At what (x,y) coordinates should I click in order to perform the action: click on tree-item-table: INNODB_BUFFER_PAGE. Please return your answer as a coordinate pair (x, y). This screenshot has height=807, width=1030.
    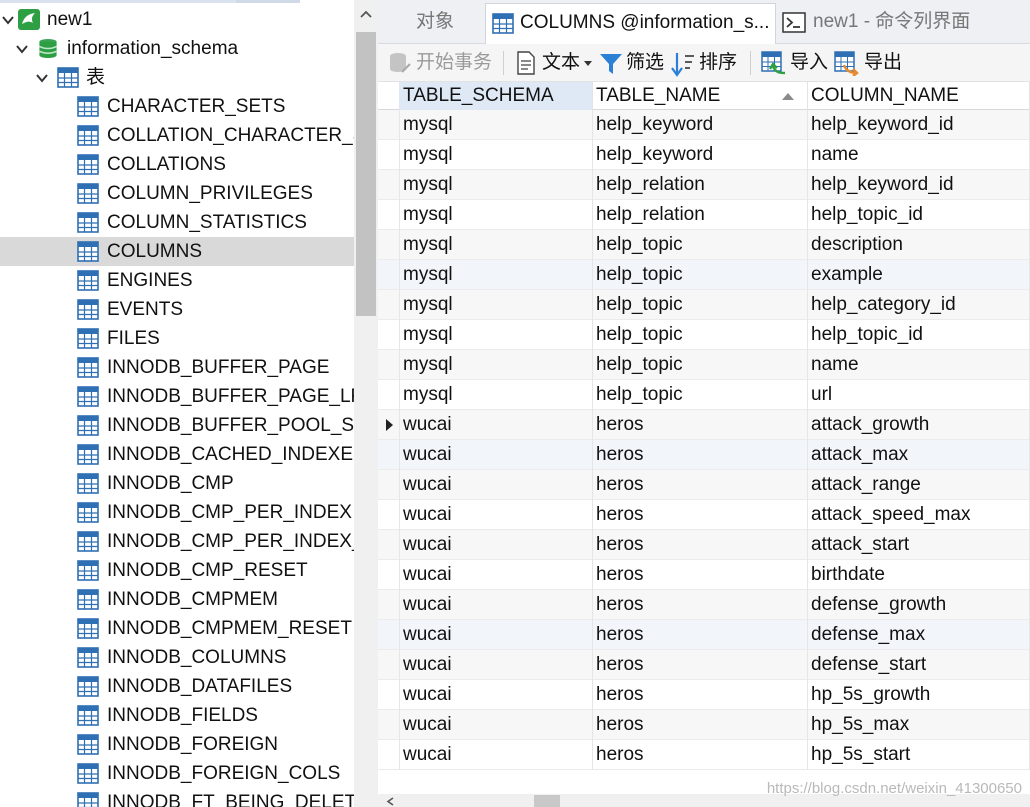
    Looking at the image, I should click on (177, 367).